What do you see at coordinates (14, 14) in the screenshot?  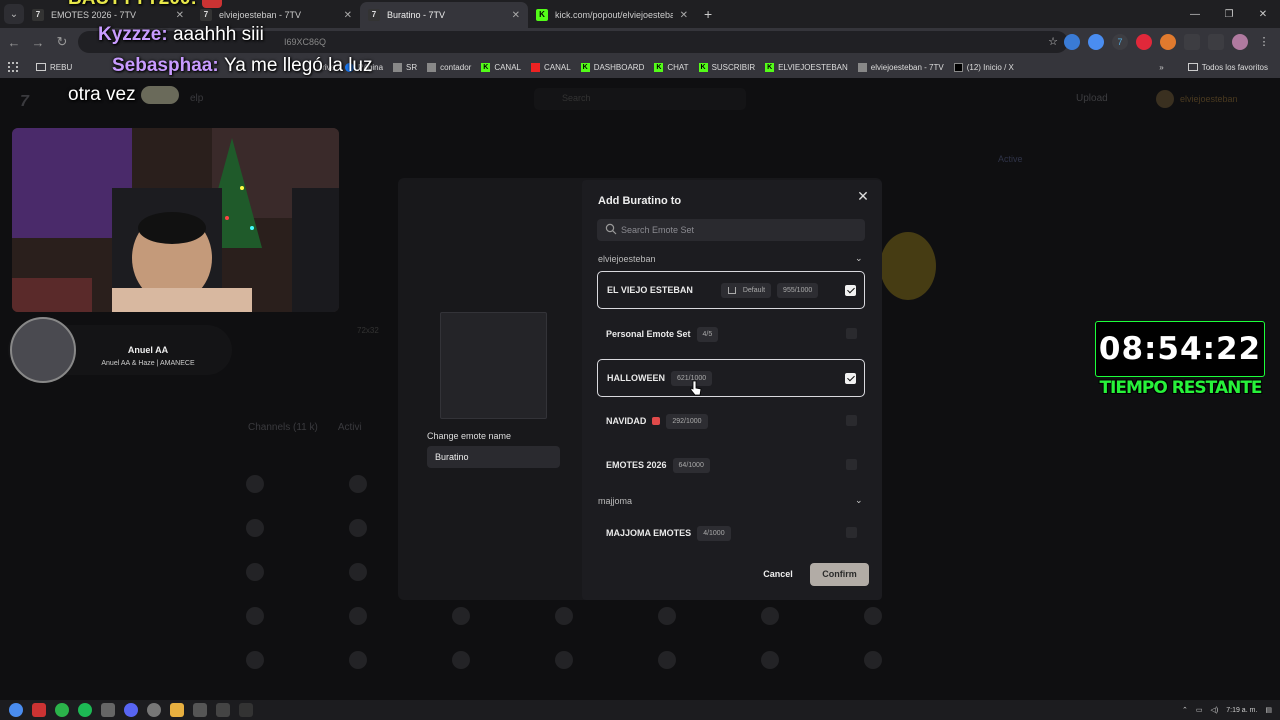 I see `tab-search-button: ⌄` at bounding box center [14, 14].